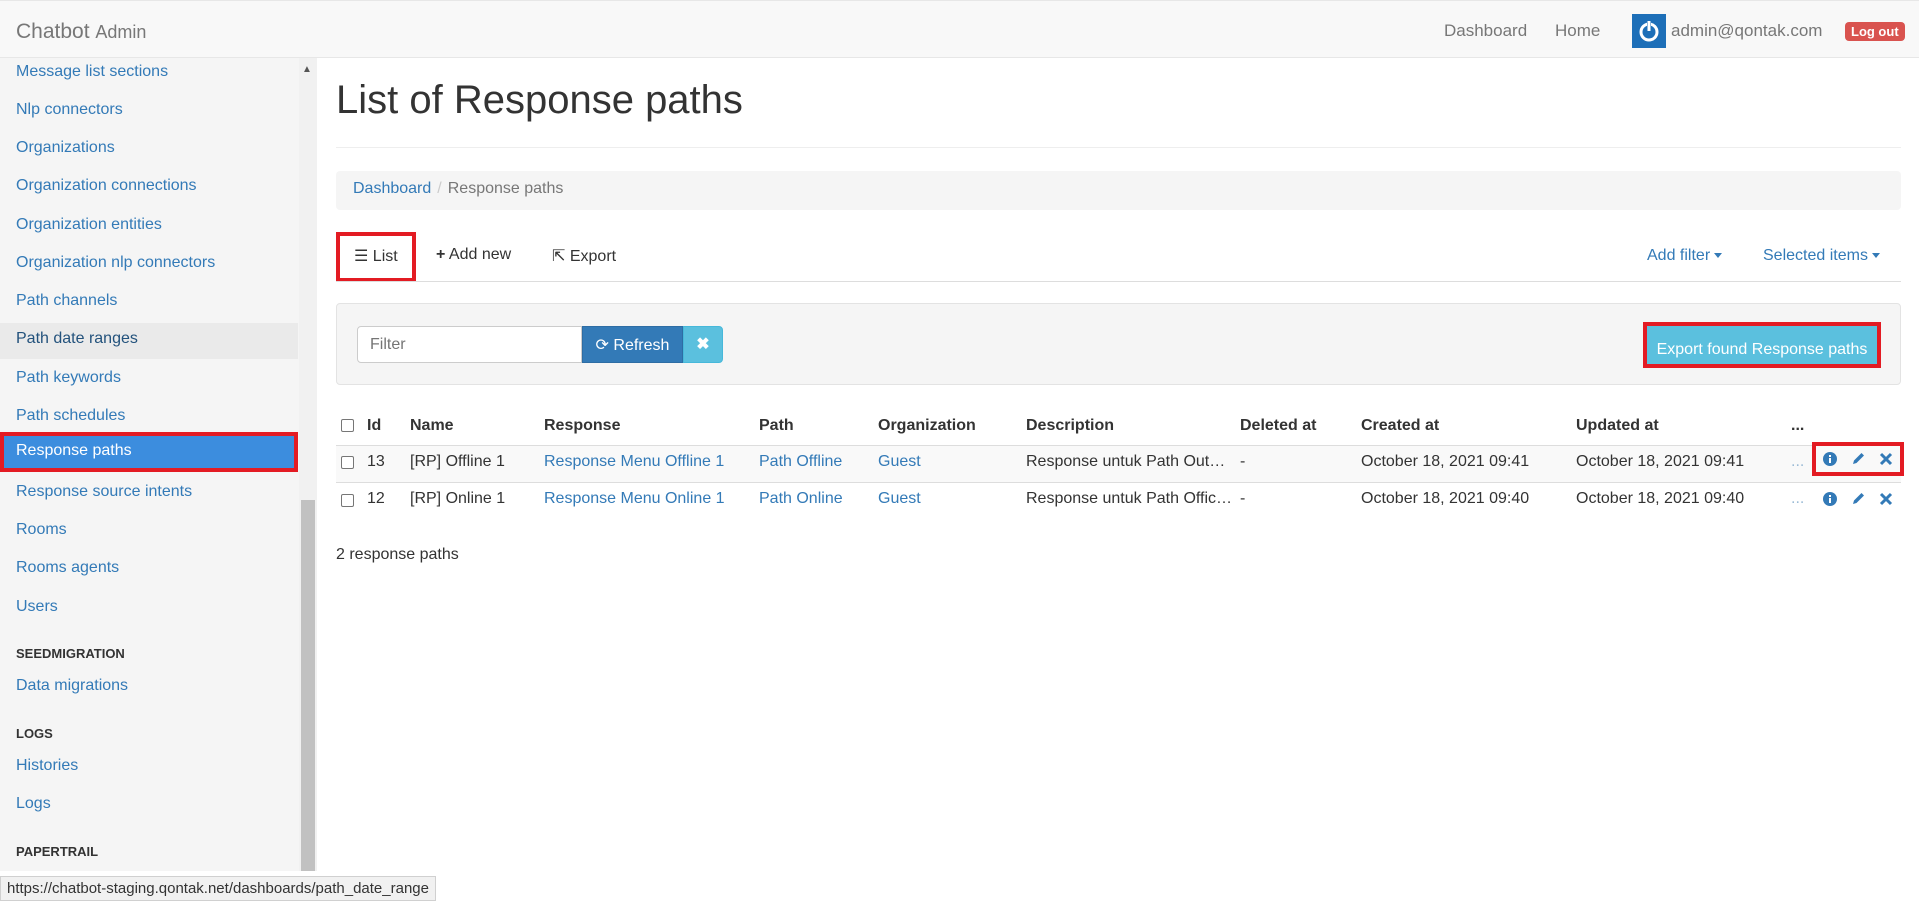  What do you see at coordinates (432, 426) in the screenshot?
I see `column-header-name: Name` at bounding box center [432, 426].